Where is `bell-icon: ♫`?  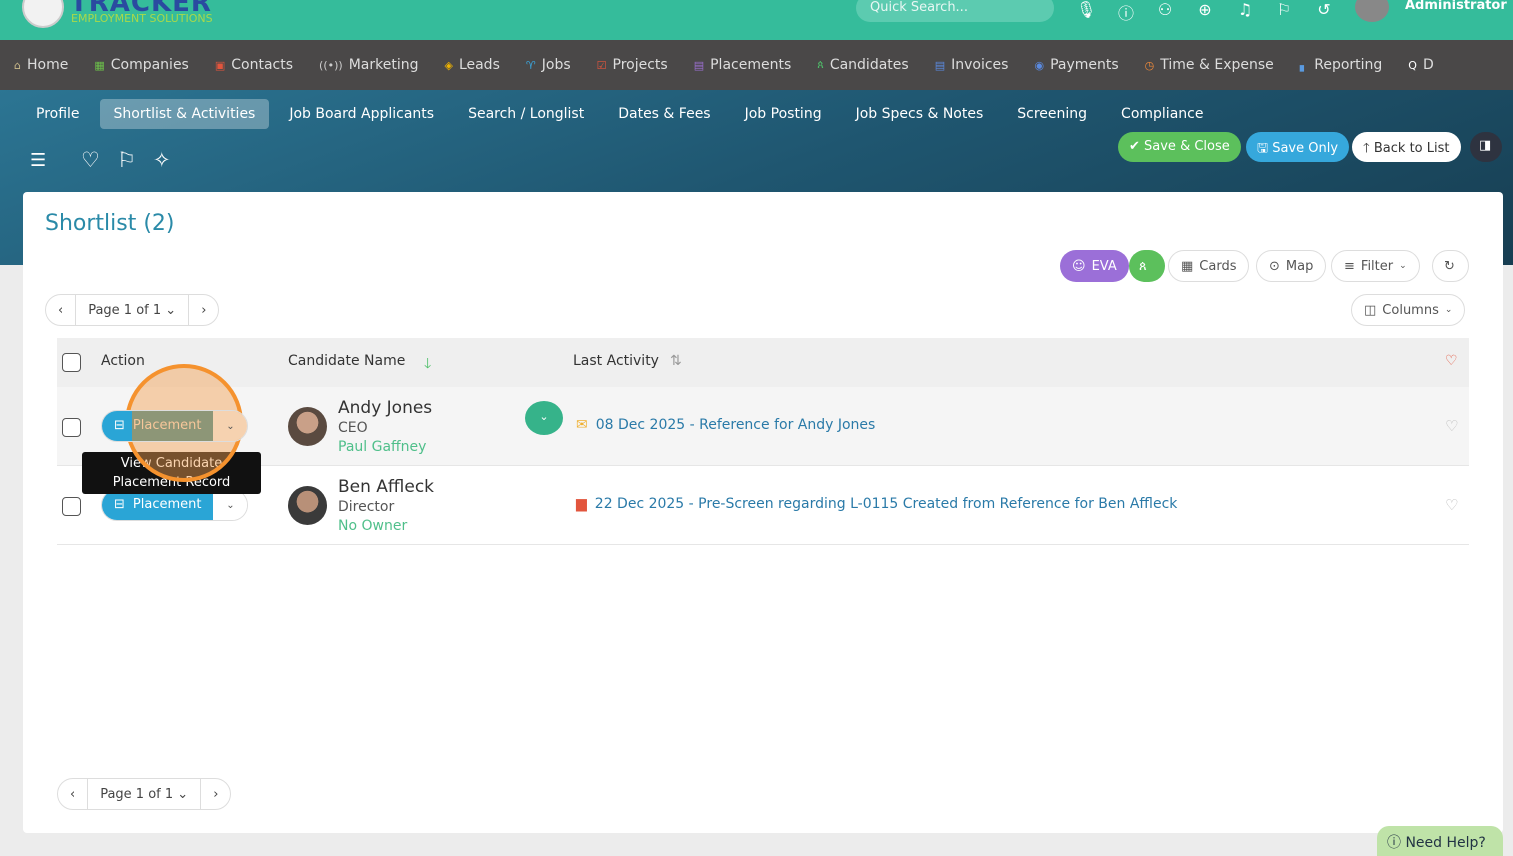
bell-icon: ♫ is located at coordinates (1245, 9).